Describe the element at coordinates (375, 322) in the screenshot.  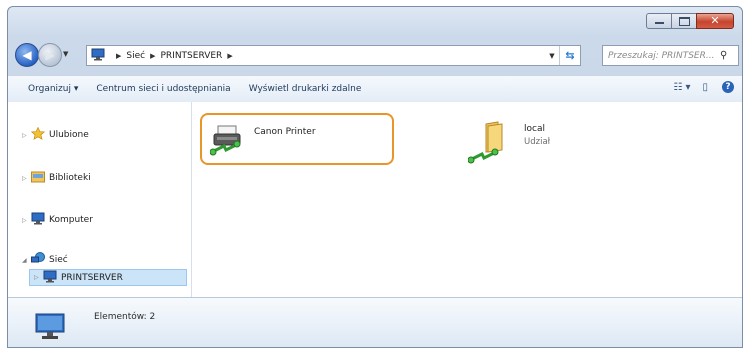
I see `details-pane: Elementów: 2` at that location.